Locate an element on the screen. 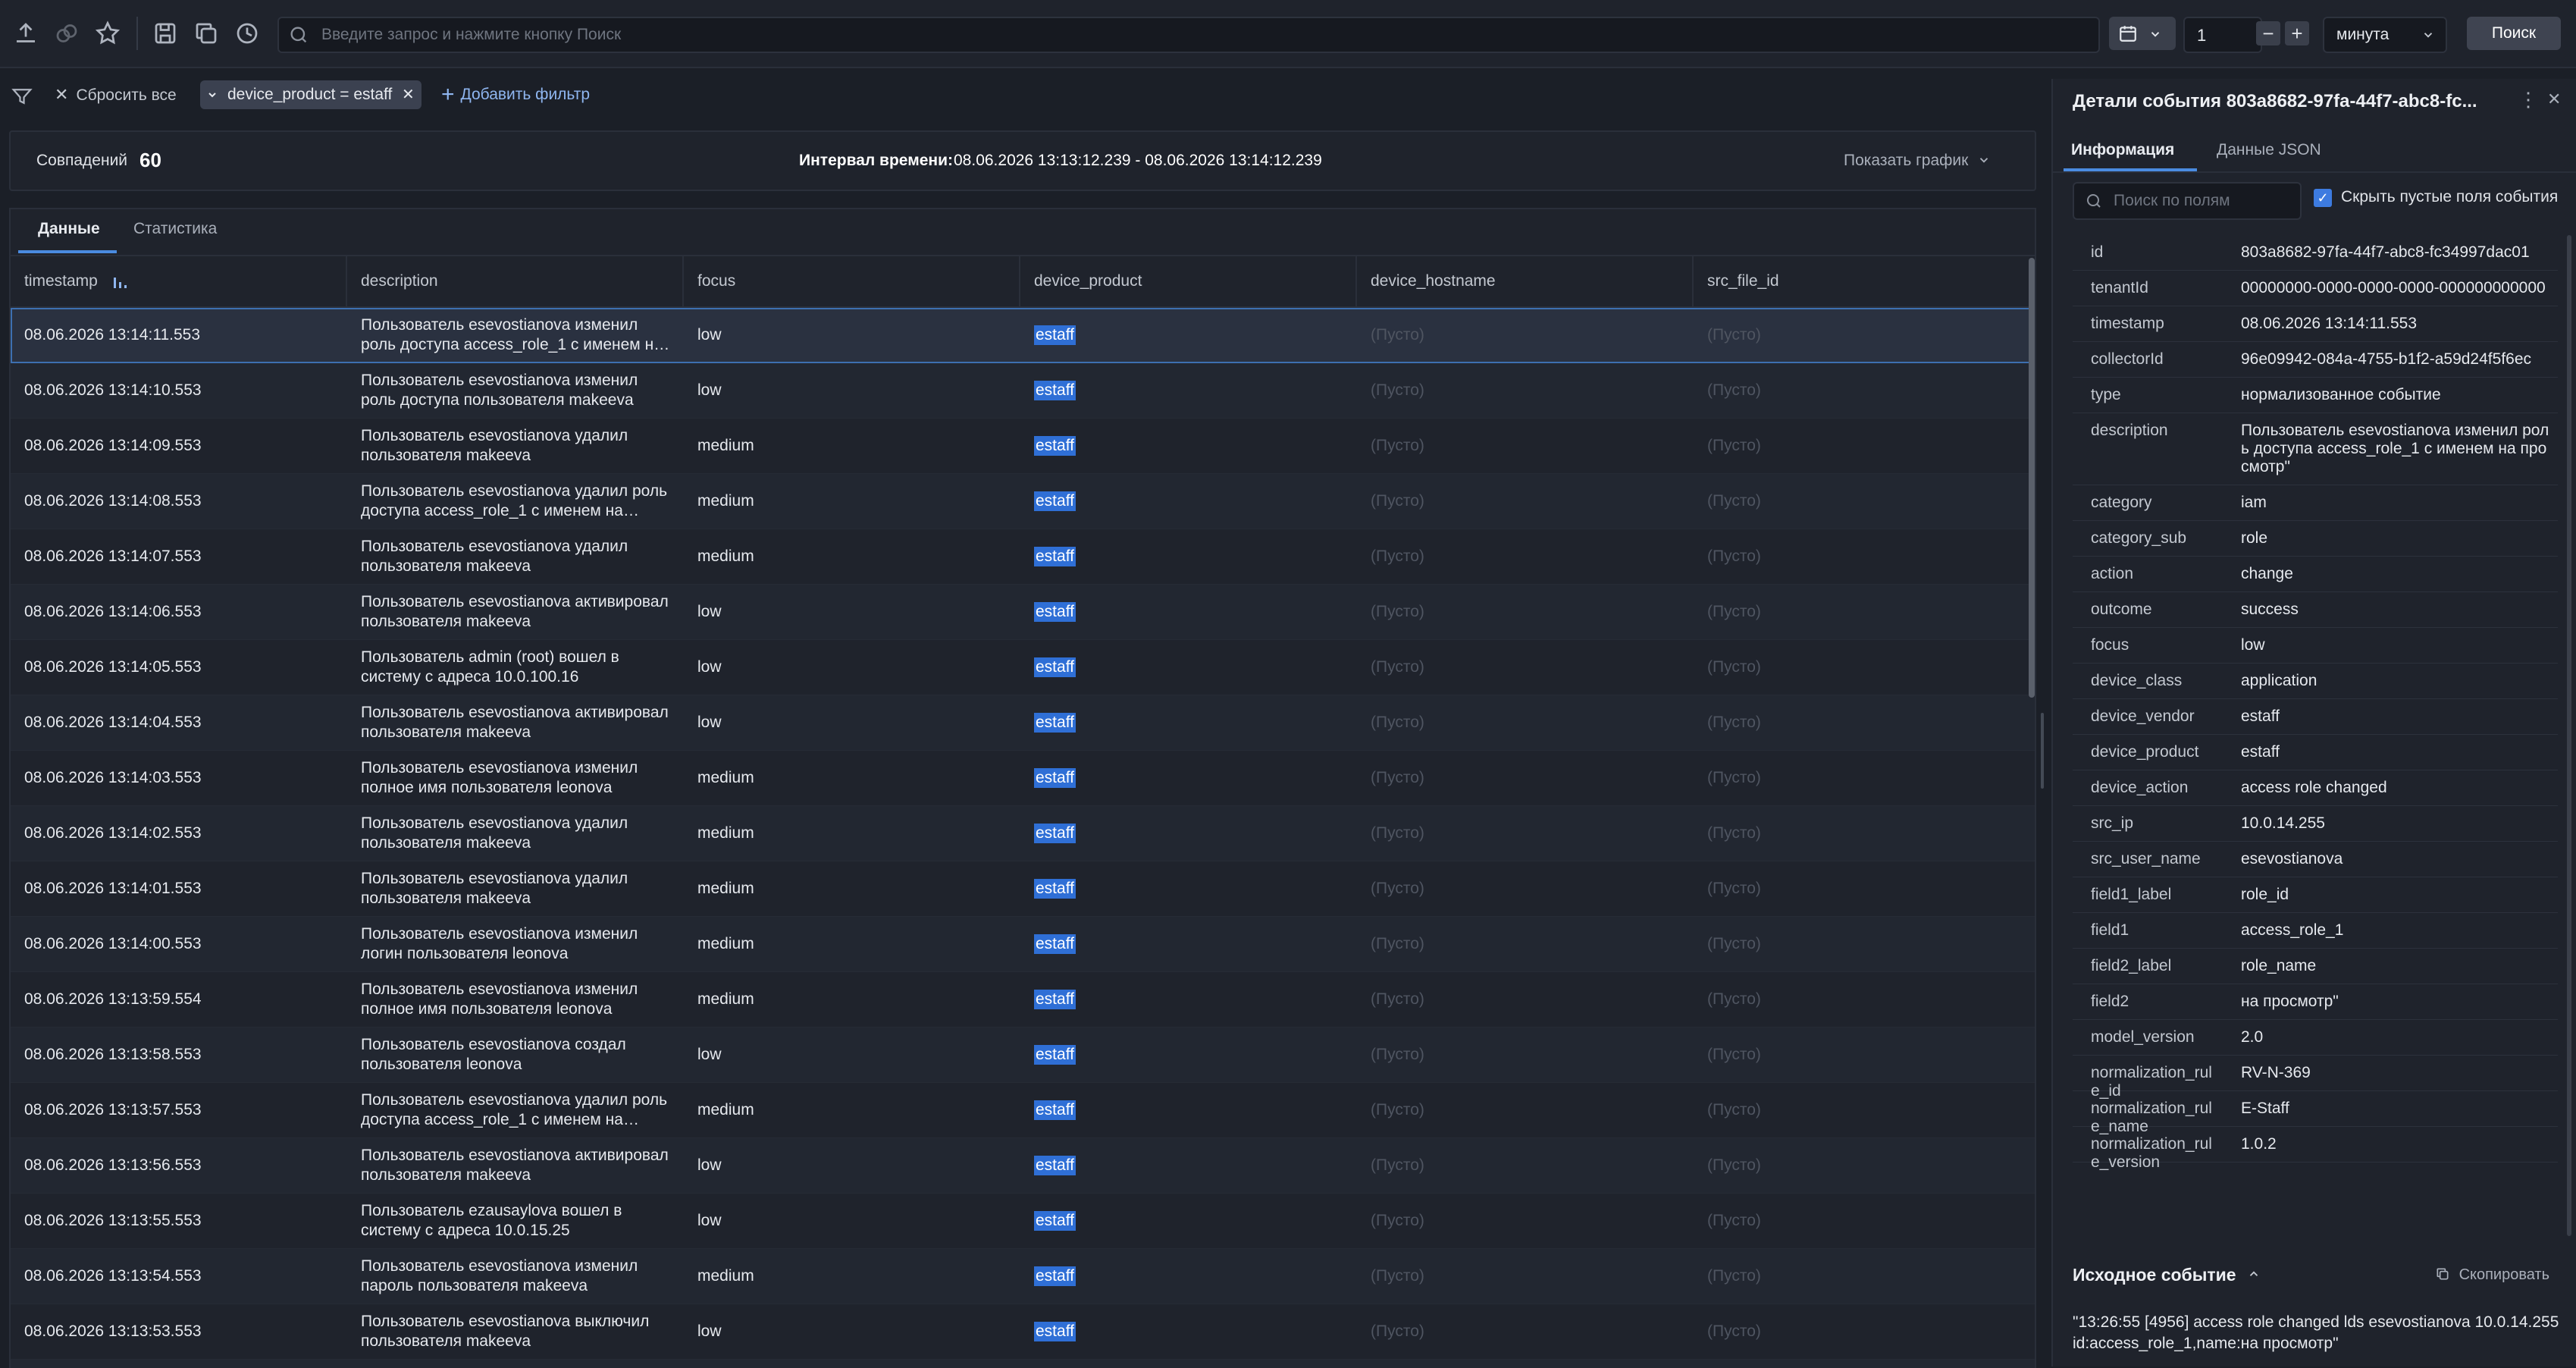 Image resolution: width=2576 pixels, height=1368 pixels. field-row: field2_label role_name is located at coordinates (2315, 966).